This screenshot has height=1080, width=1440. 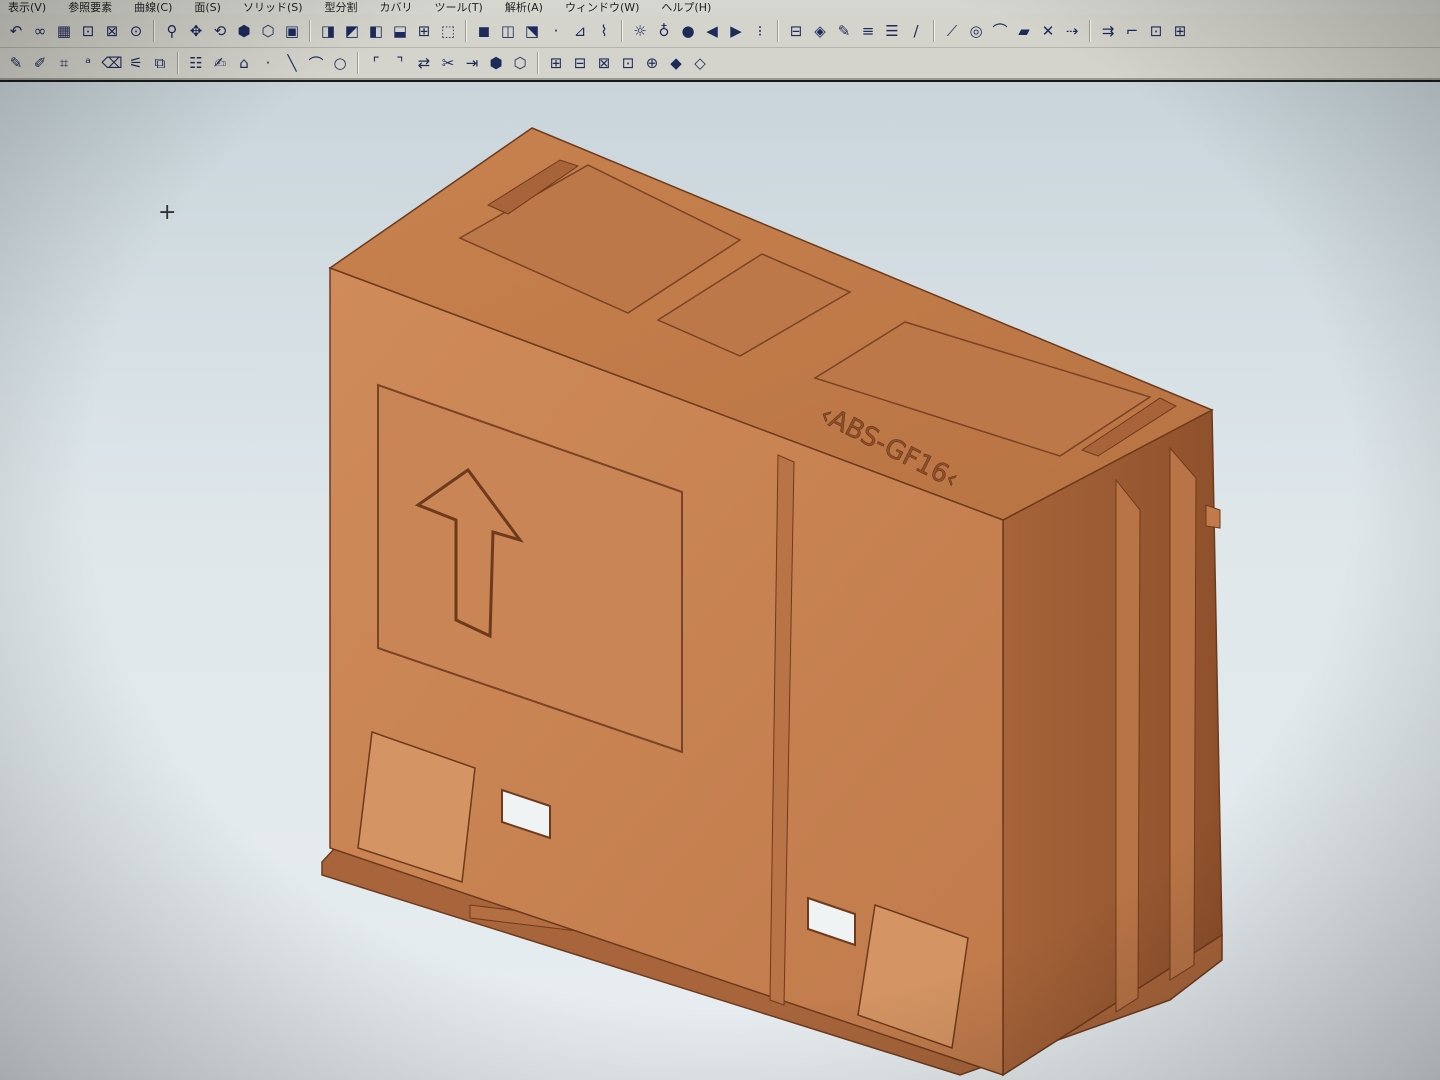 I want to click on select-icon: ⁝, so click(x=760, y=31).